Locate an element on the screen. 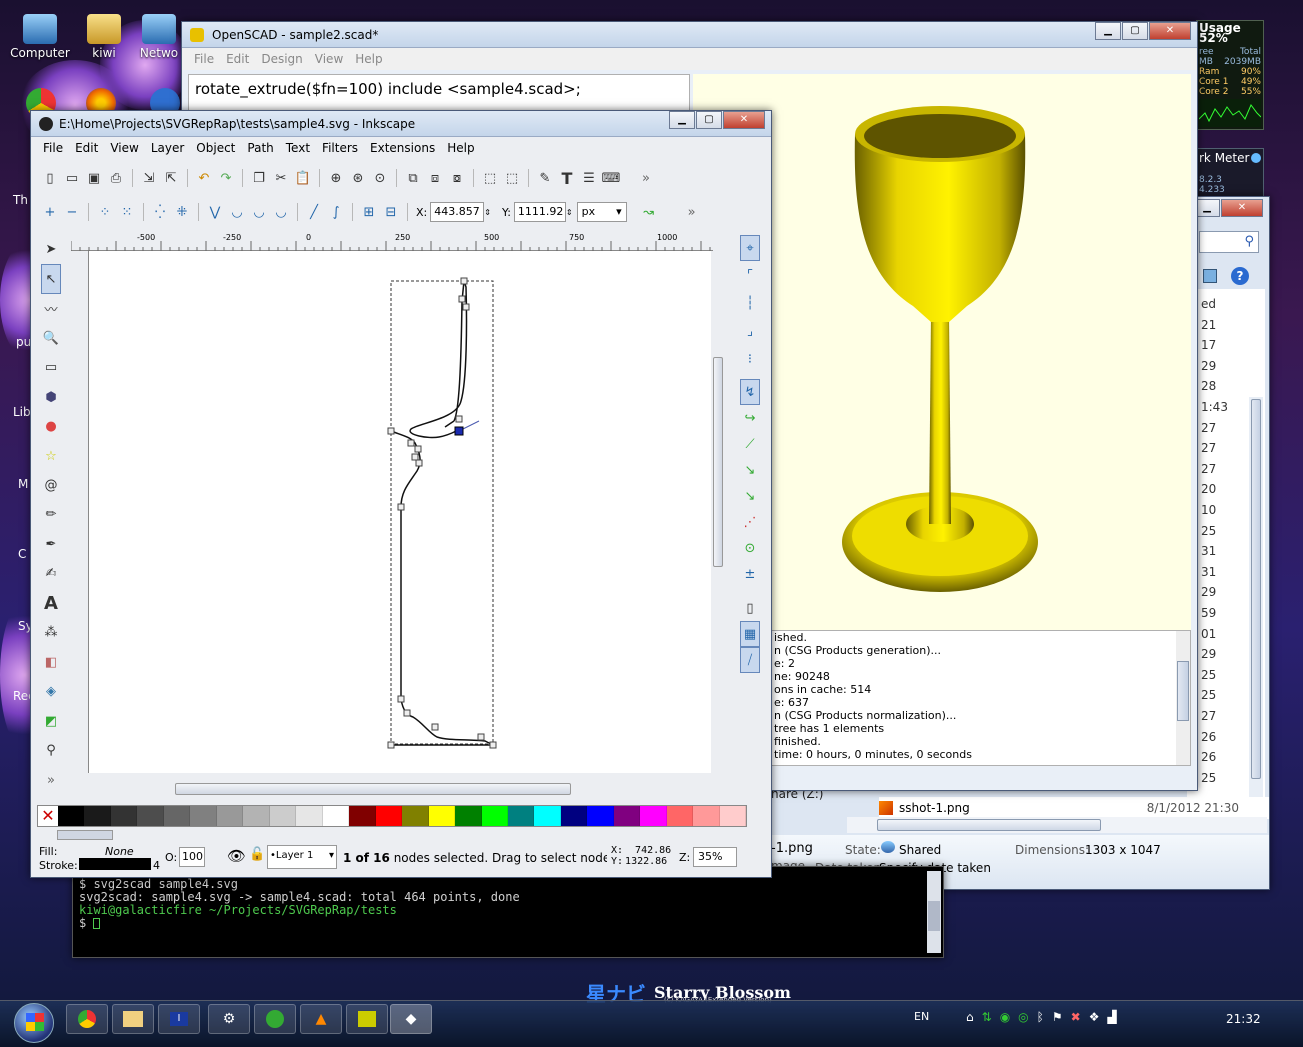 The image size is (1303, 1047). file-row: sshot-1.png 8/1/2012 21:30 is located at coordinates (1074, 808).